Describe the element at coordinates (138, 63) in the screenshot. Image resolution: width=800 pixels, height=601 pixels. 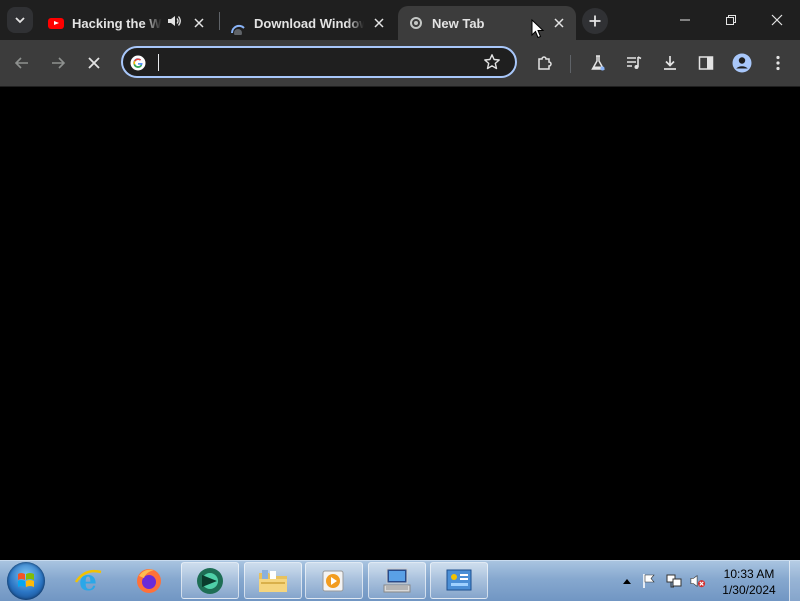
I see `google-icon` at that location.